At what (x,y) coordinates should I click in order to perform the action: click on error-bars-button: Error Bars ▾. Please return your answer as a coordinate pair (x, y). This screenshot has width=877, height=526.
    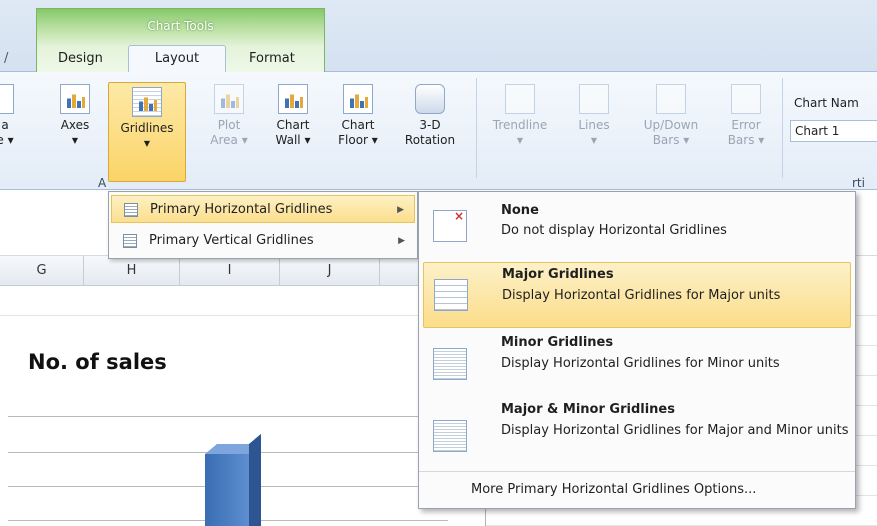
    Looking at the image, I should click on (746, 116).